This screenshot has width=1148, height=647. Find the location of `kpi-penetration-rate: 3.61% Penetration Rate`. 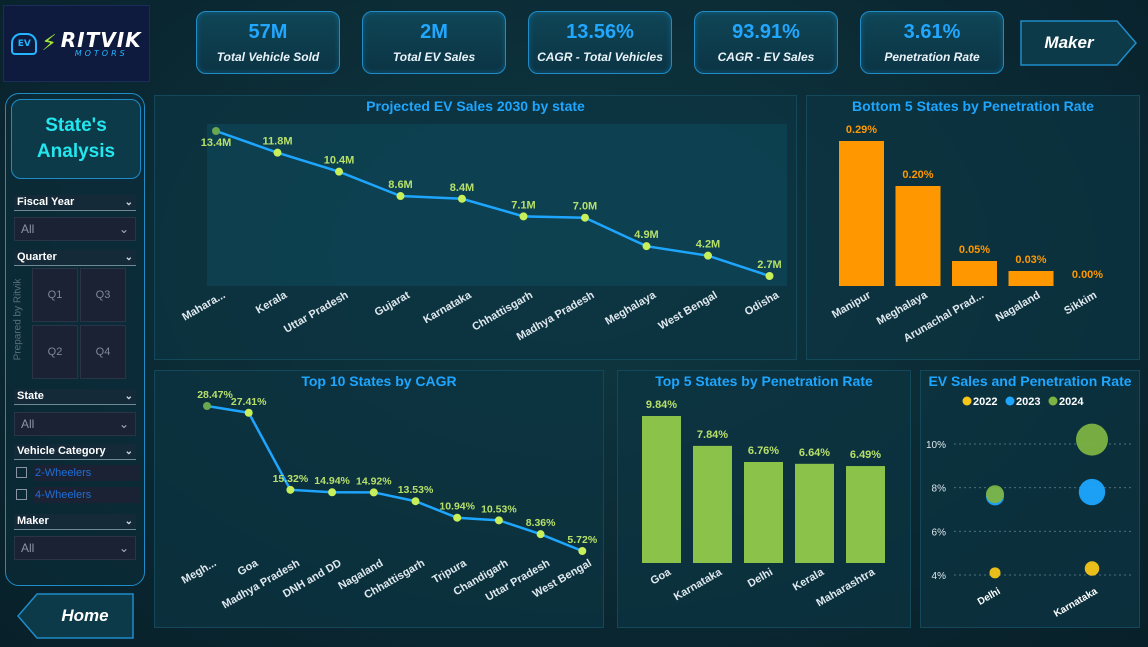

kpi-penetration-rate: 3.61% Penetration Rate is located at coordinates (932, 42).